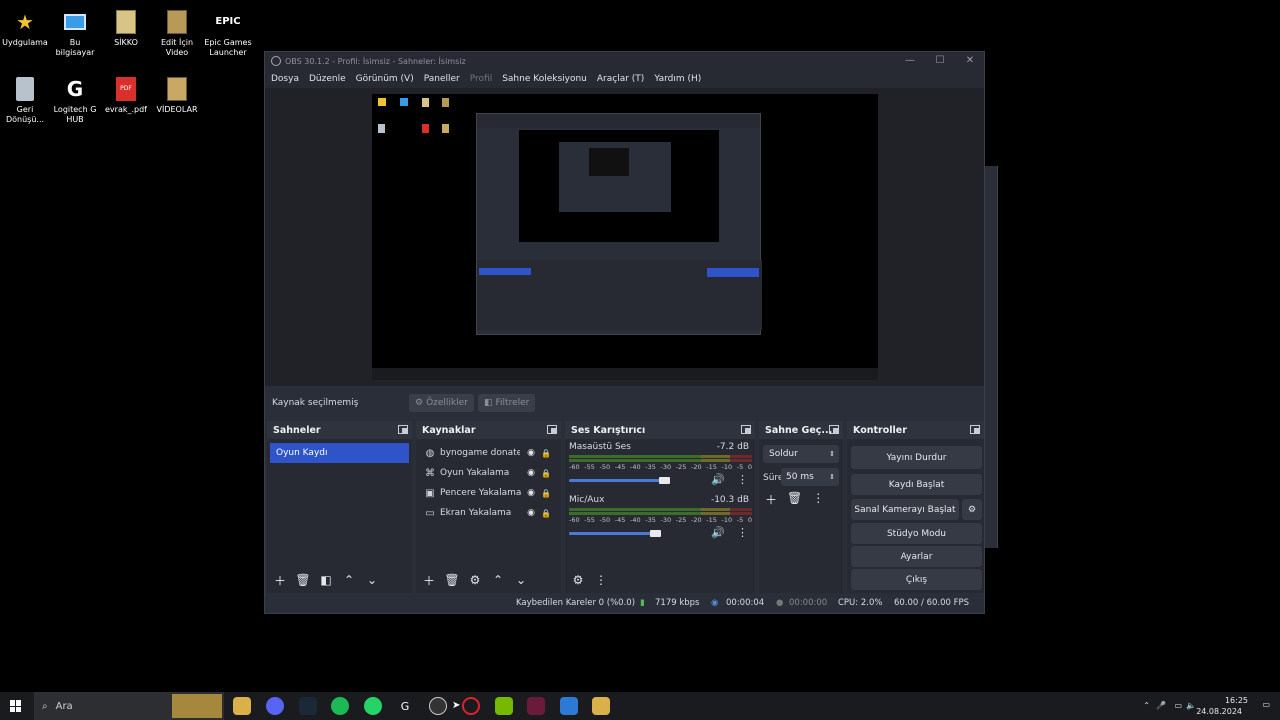 This screenshot has width=1280, height=720. I want to click on start-recording-button: Kaydı Başlat, so click(916, 484).